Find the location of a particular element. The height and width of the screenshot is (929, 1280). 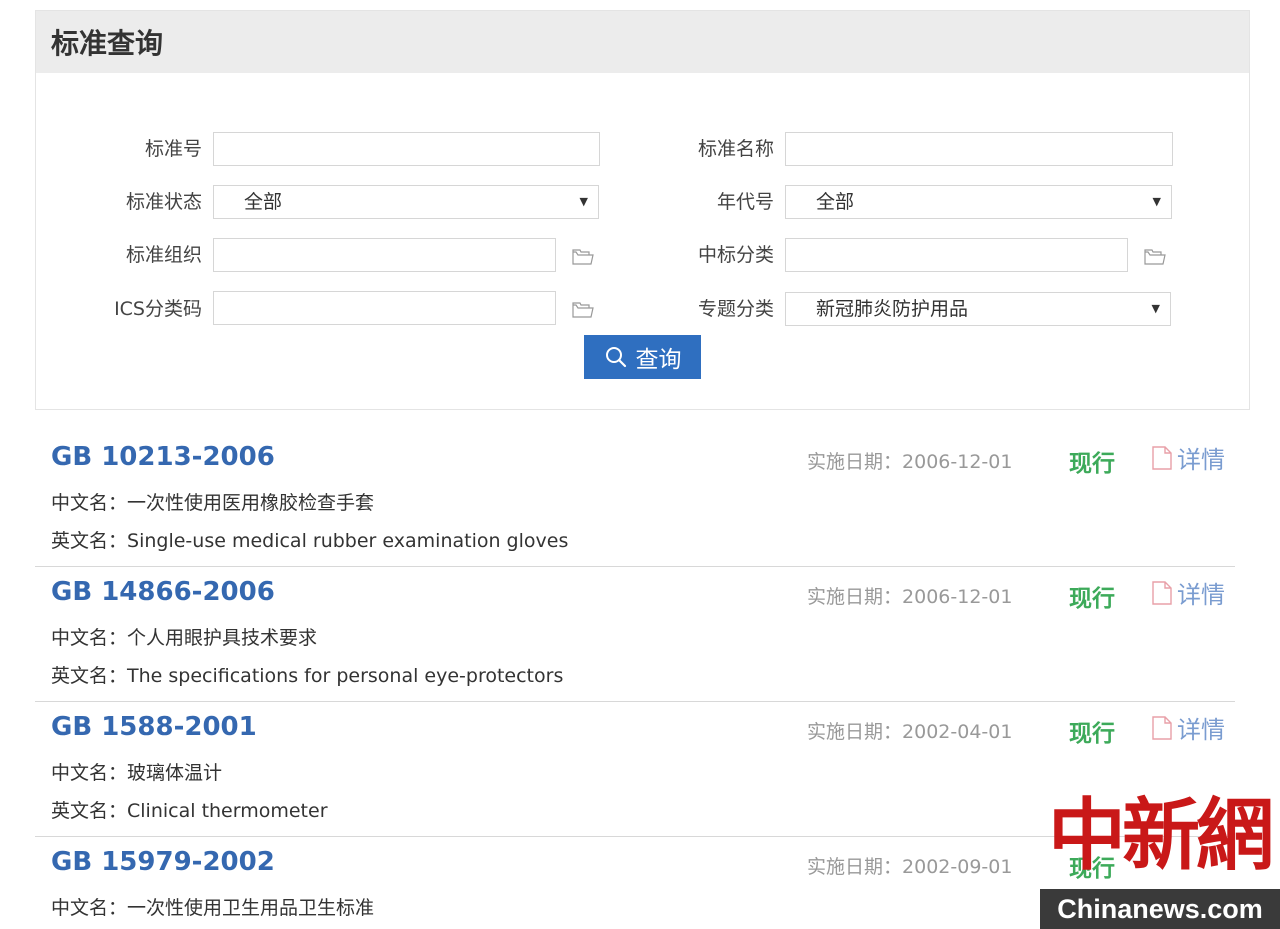

search-button-label: 查询 is located at coordinates (658, 360).